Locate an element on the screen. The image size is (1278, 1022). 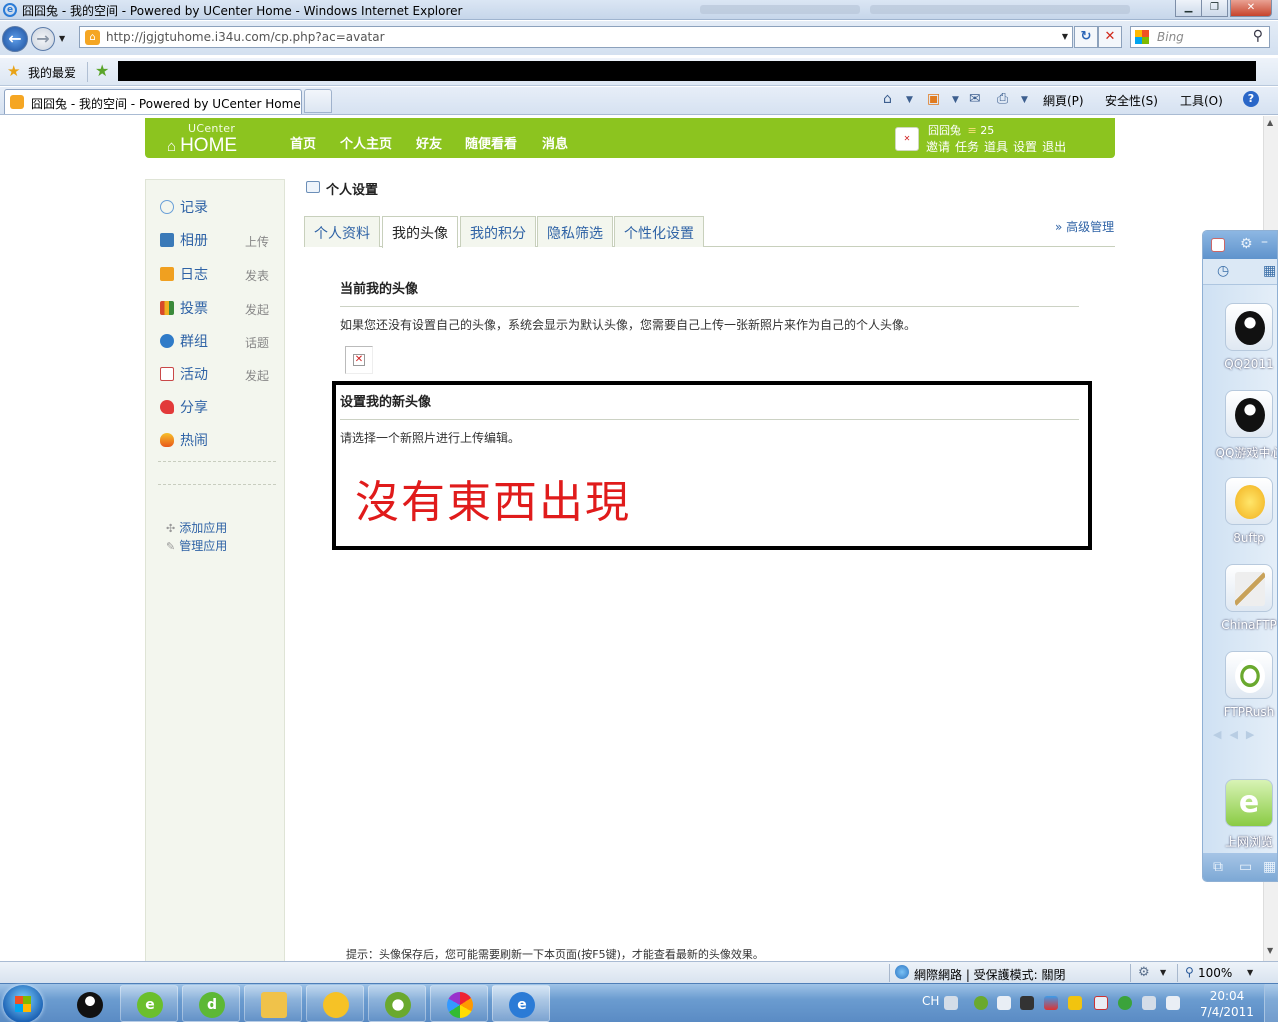
page-menu: 網頁(P) is located at coordinates (1063, 100).